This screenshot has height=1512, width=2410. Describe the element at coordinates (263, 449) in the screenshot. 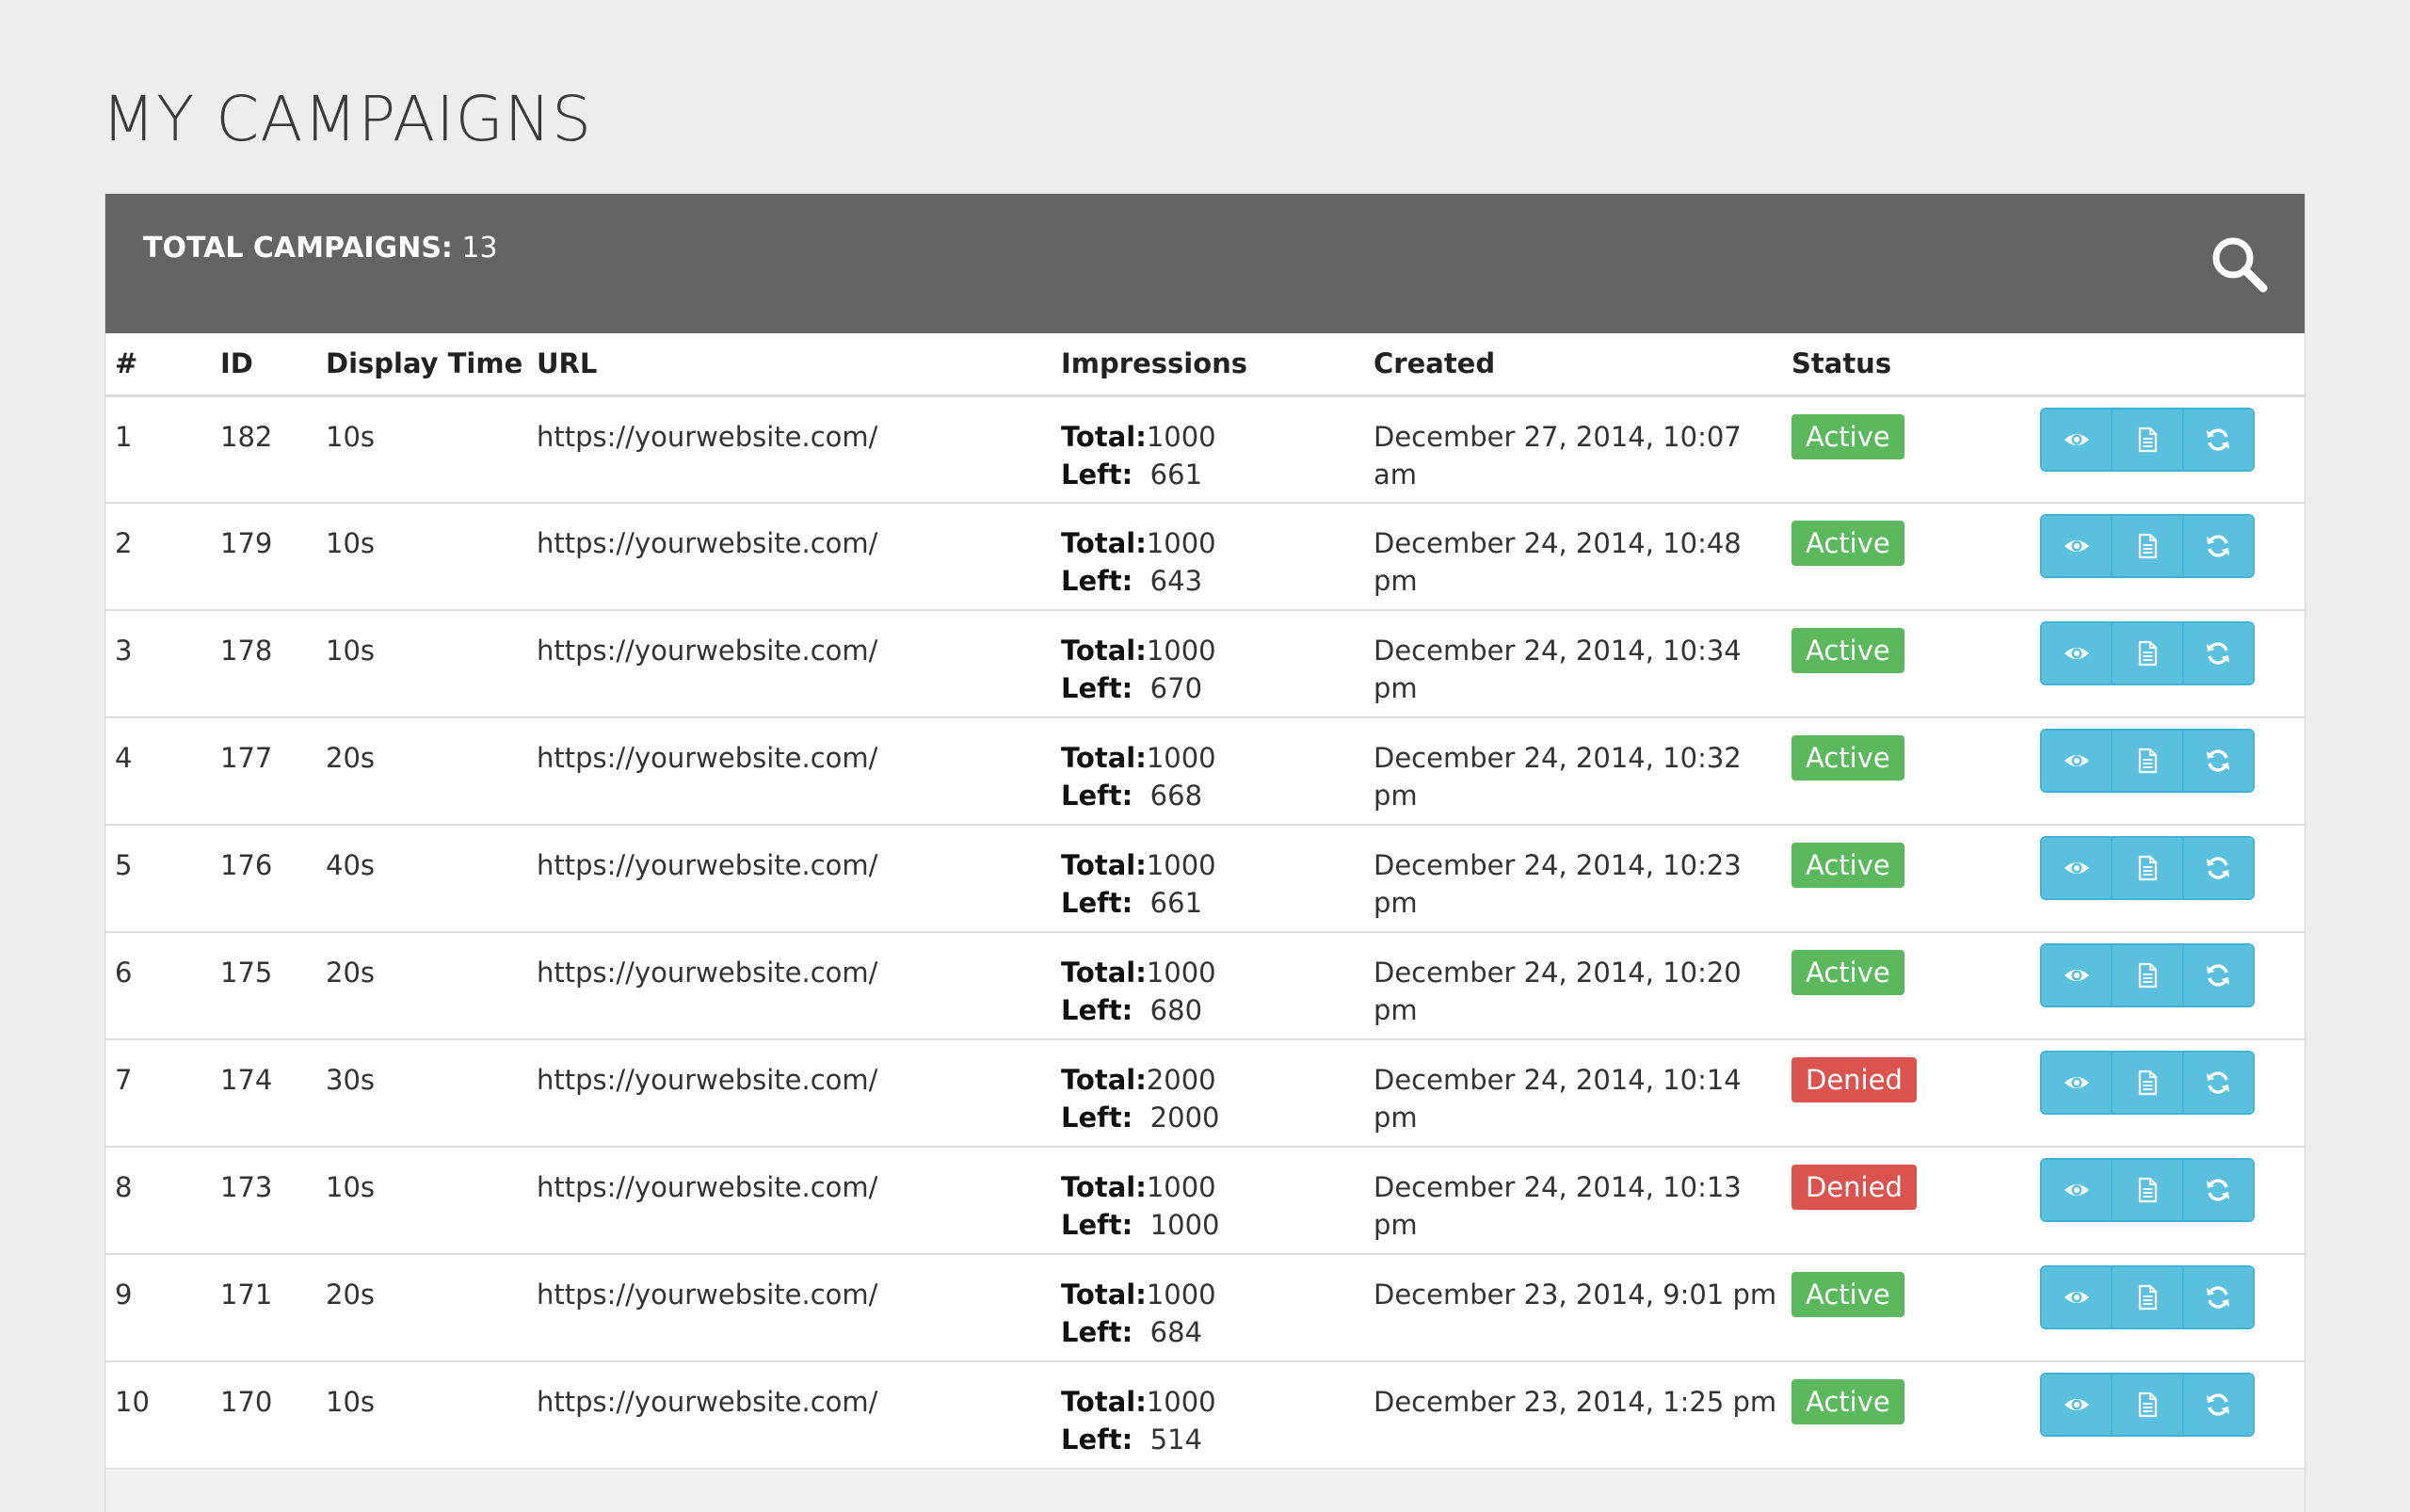

I see `row-id: 182` at that location.